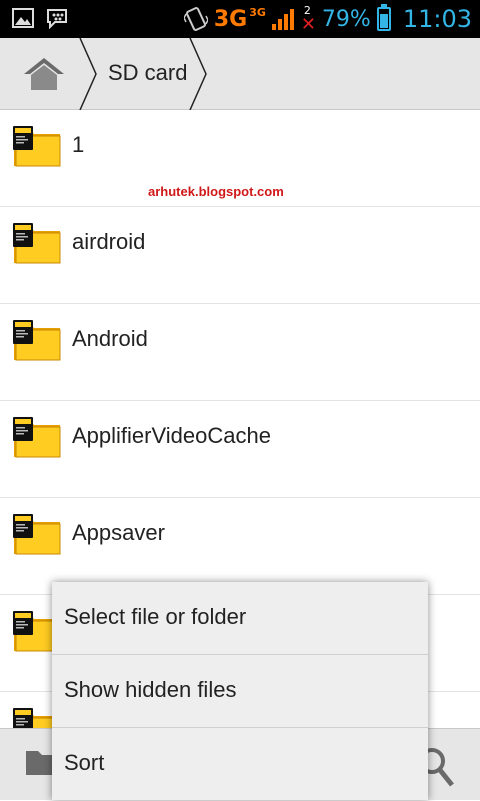 This screenshot has height=801, width=480. I want to click on list-item: ApplifierVideoCache, so click(240, 449).